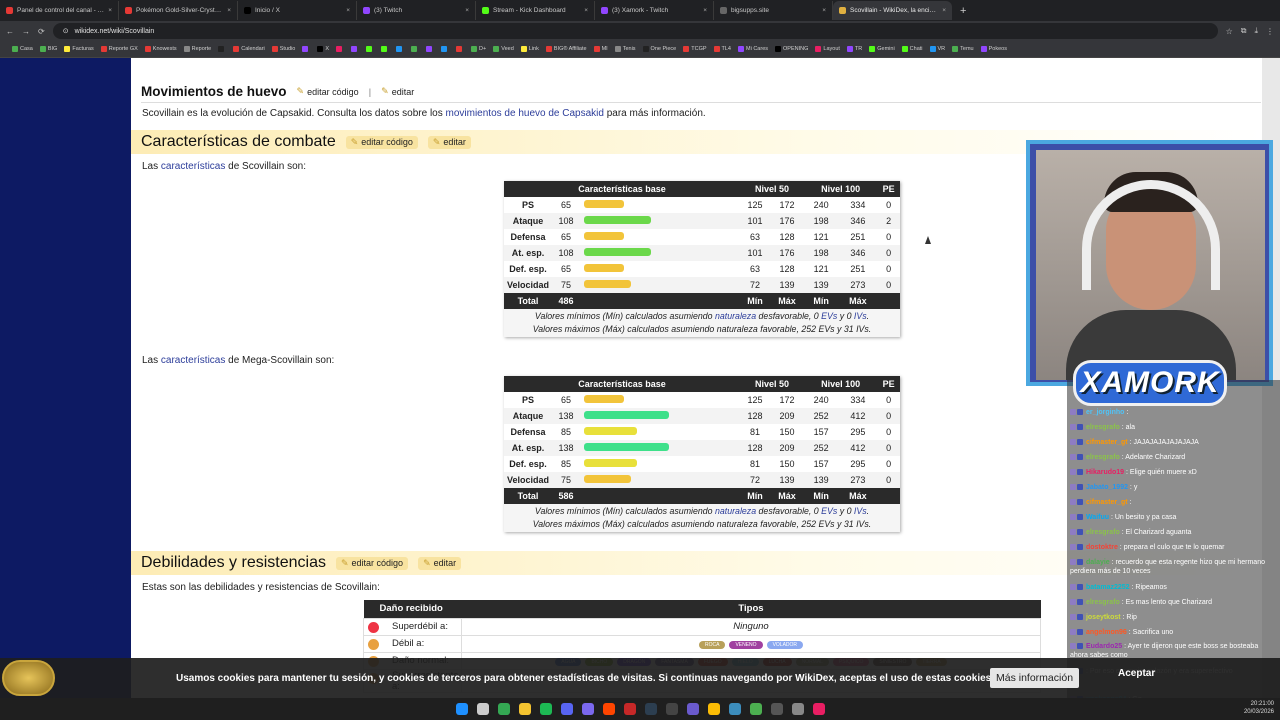 This screenshot has width=1280, height=720. I want to click on chat-username: joseytkost, so click(1103, 617).